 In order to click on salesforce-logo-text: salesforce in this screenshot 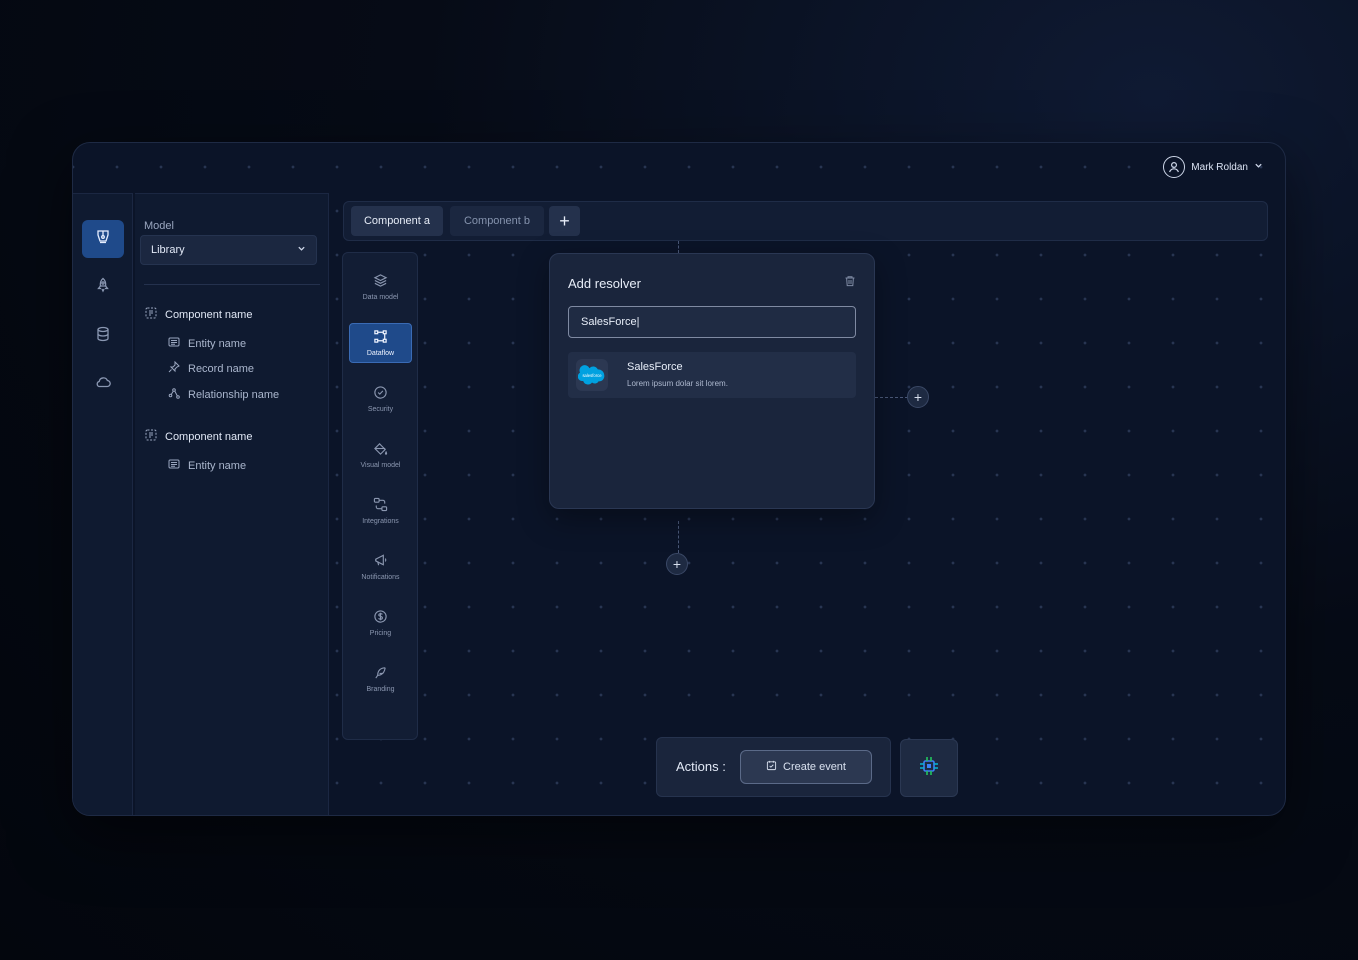, I will do `click(592, 375)`.